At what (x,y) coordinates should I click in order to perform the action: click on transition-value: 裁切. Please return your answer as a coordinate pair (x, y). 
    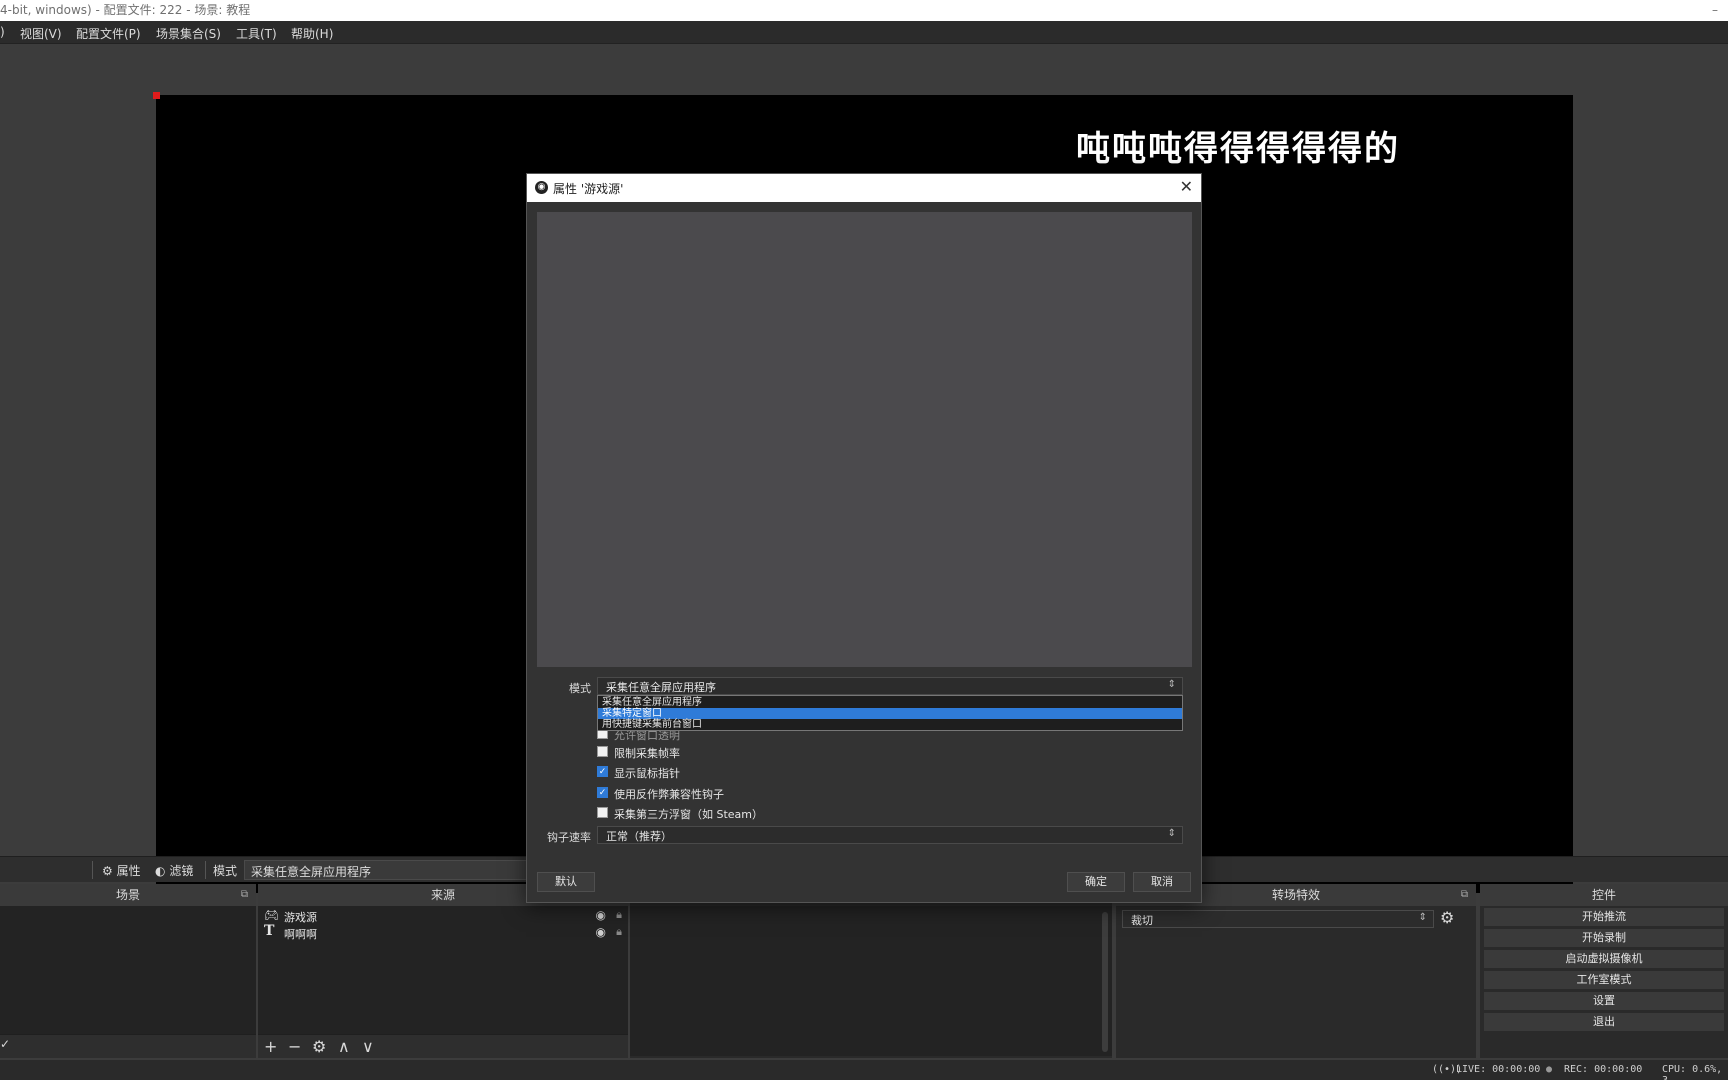
    Looking at the image, I should click on (1142, 920).